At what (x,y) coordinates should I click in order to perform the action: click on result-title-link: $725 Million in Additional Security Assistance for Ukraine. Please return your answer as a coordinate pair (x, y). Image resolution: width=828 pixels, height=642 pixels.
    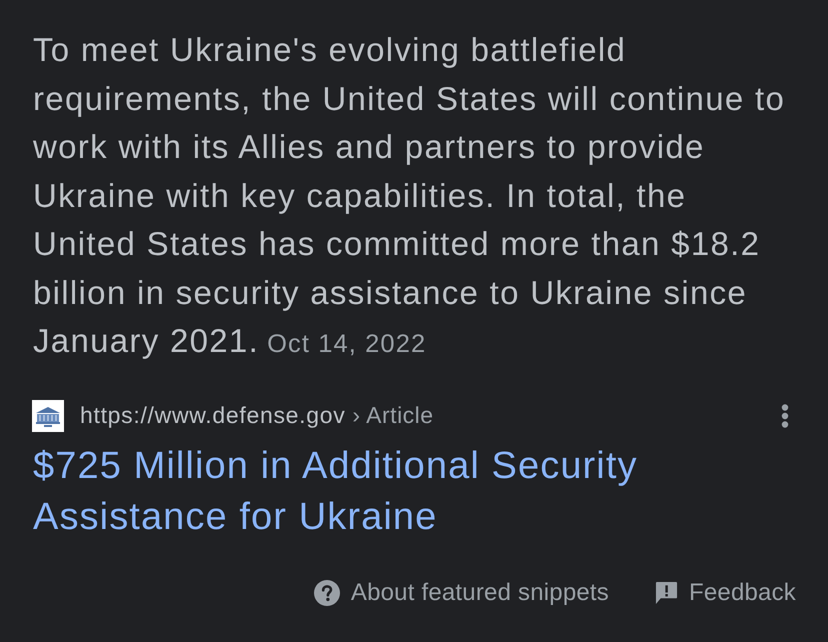
    Looking at the image, I should click on (393, 492).